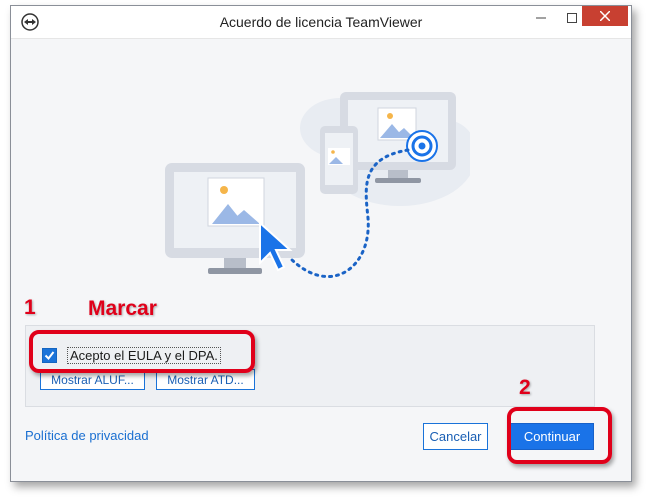 This screenshot has width=649, height=498. What do you see at coordinates (605, 16) in the screenshot?
I see `close-icon` at bounding box center [605, 16].